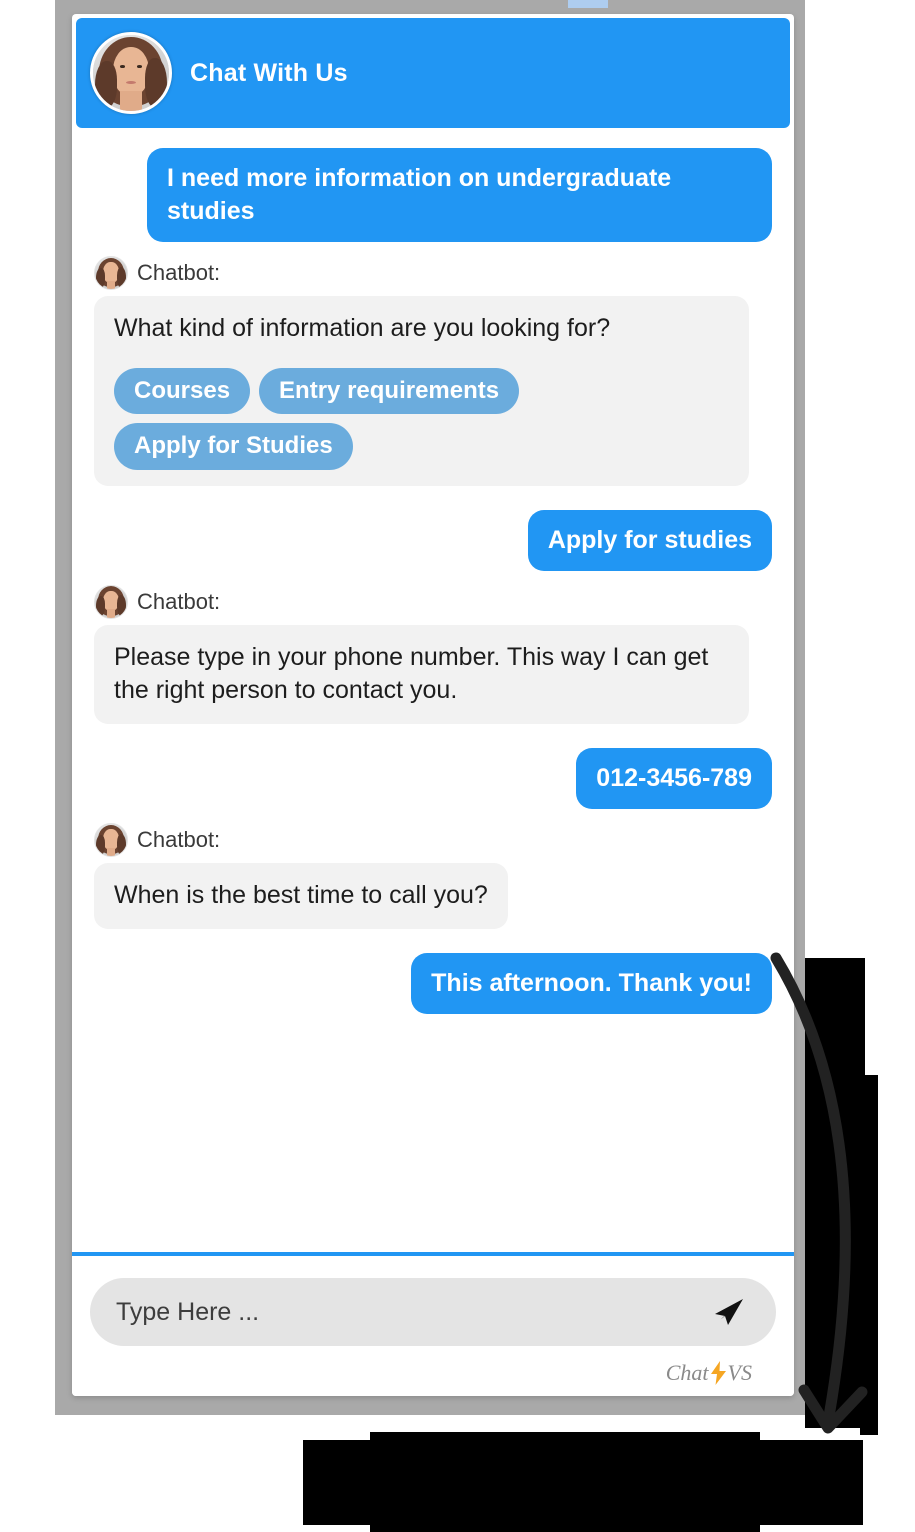 This screenshot has width=915, height=1532. Describe the element at coordinates (718, 1373) in the screenshot. I see `lightning-bolt-icon` at that location.